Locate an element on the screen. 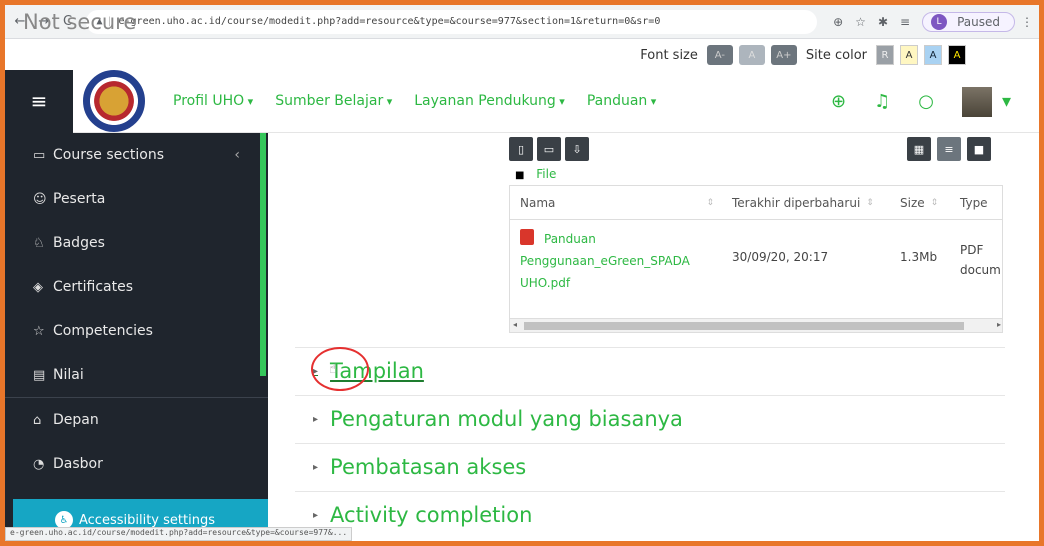 The width and height of the screenshot is (1044, 546). sidebar-item-label: Dasbor is located at coordinates (78, 464).